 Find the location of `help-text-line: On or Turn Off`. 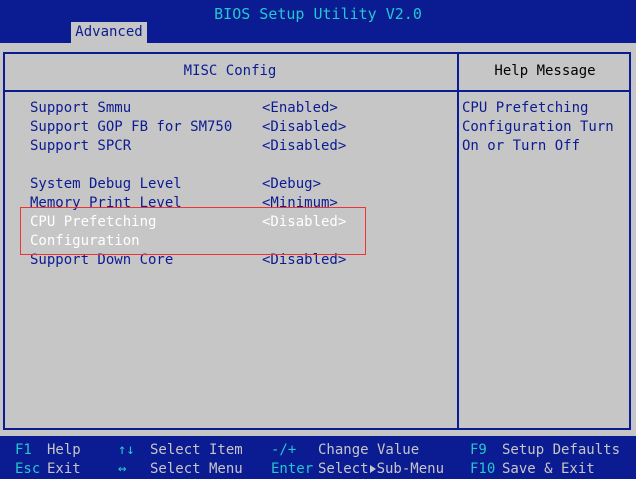

help-text-line: On or Turn Off is located at coordinates (521, 146).